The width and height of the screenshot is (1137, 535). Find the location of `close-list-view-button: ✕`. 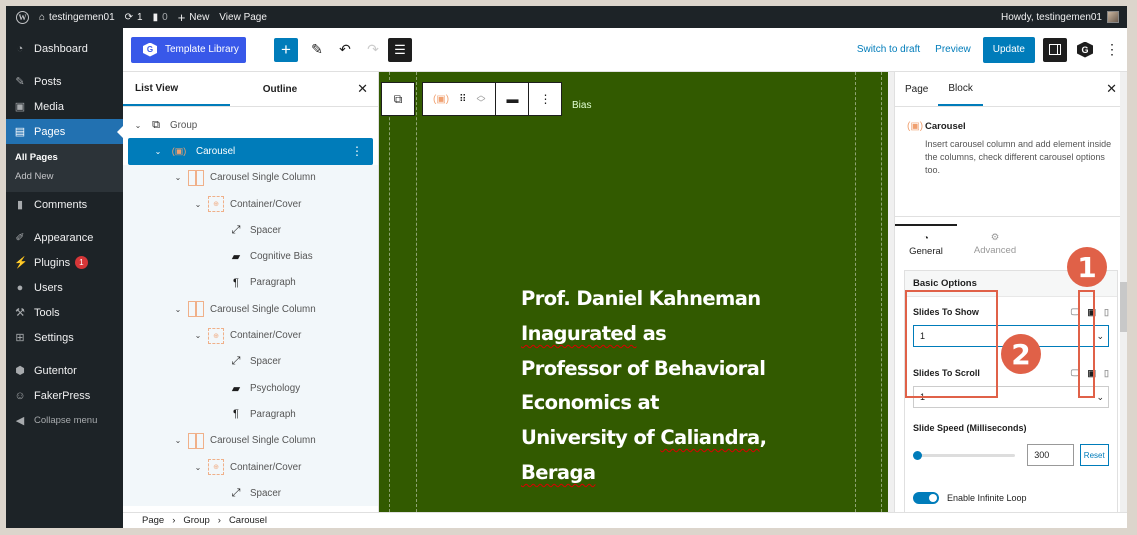

close-list-view-button: ✕ is located at coordinates (362, 89).